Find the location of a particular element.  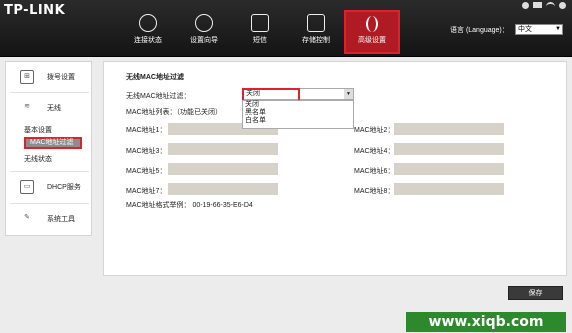

sidebar-sub-basic: 基本设置 is located at coordinates (38, 130).